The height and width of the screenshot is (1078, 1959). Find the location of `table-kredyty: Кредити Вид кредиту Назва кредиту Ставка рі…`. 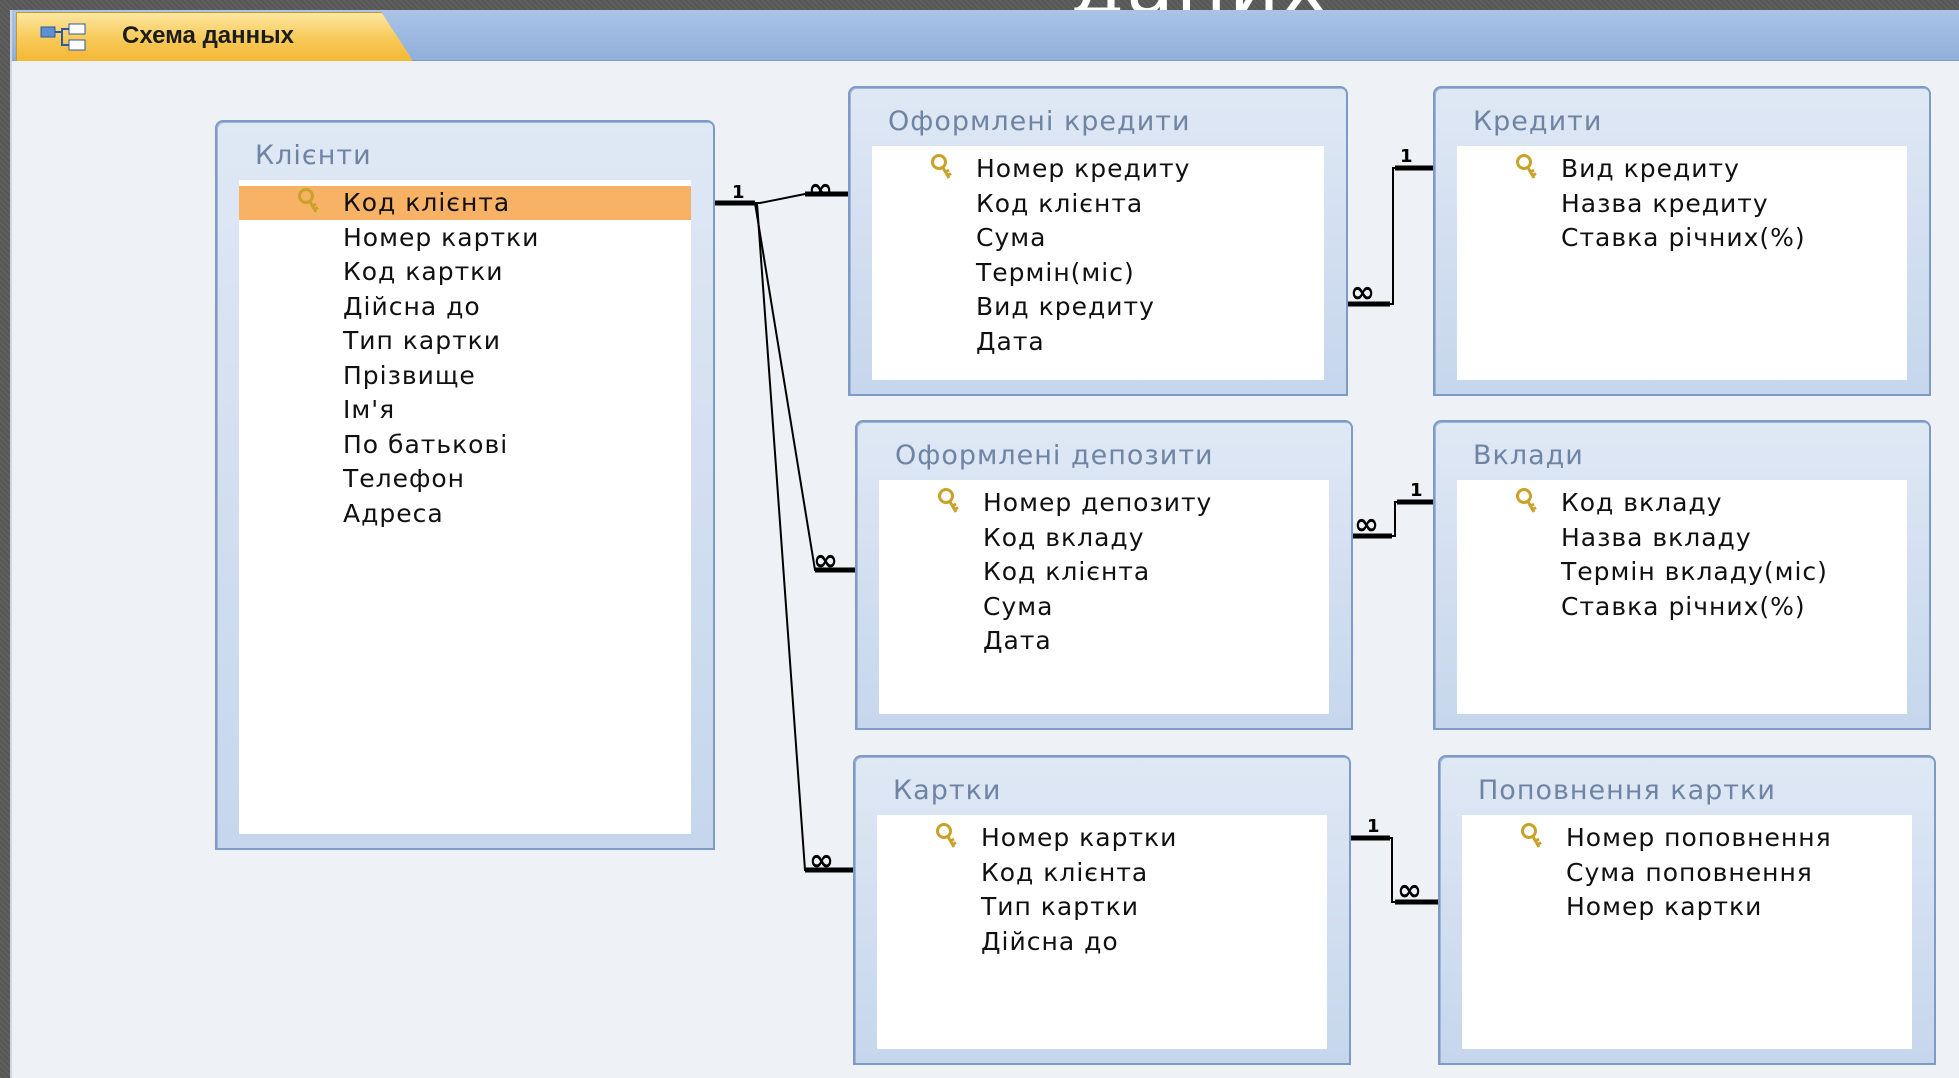

table-kredyty: Кредити Вид кредиту Назва кредиту Ставка рі… is located at coordinates (1682, 241).